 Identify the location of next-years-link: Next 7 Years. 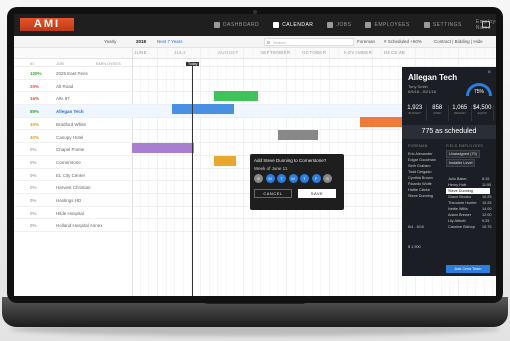
(170, 41).